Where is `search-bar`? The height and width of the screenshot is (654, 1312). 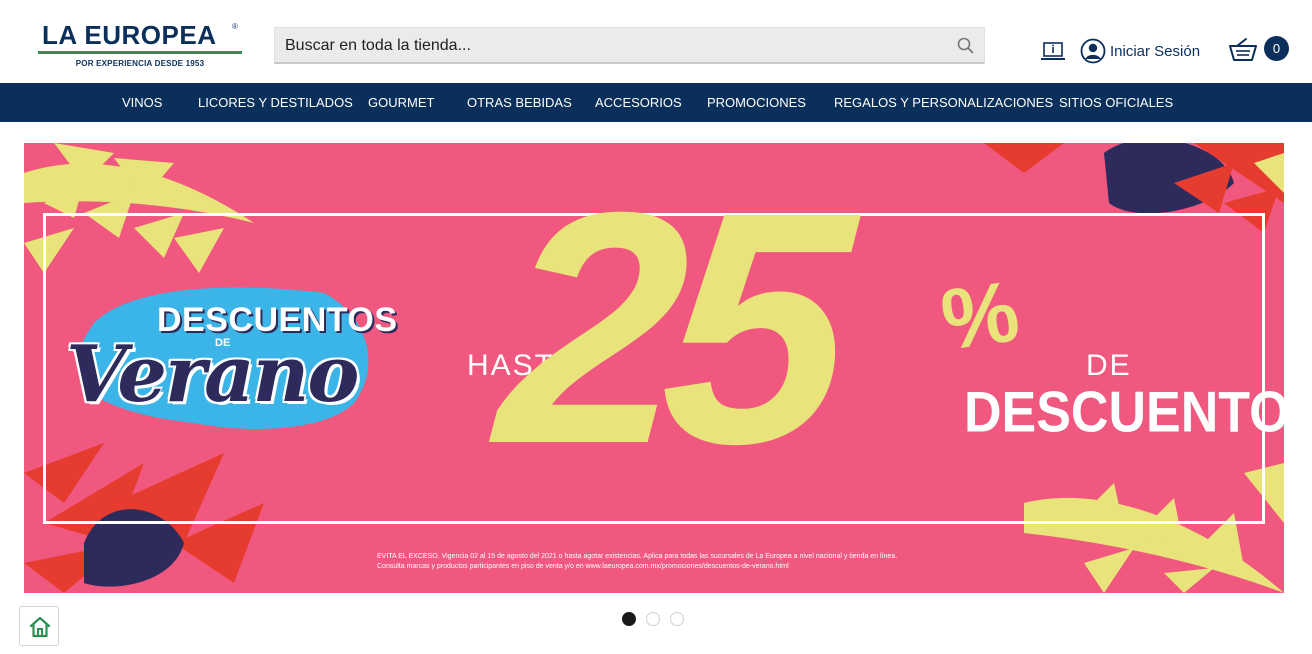
search-bar is located at coordinates (629, 45).